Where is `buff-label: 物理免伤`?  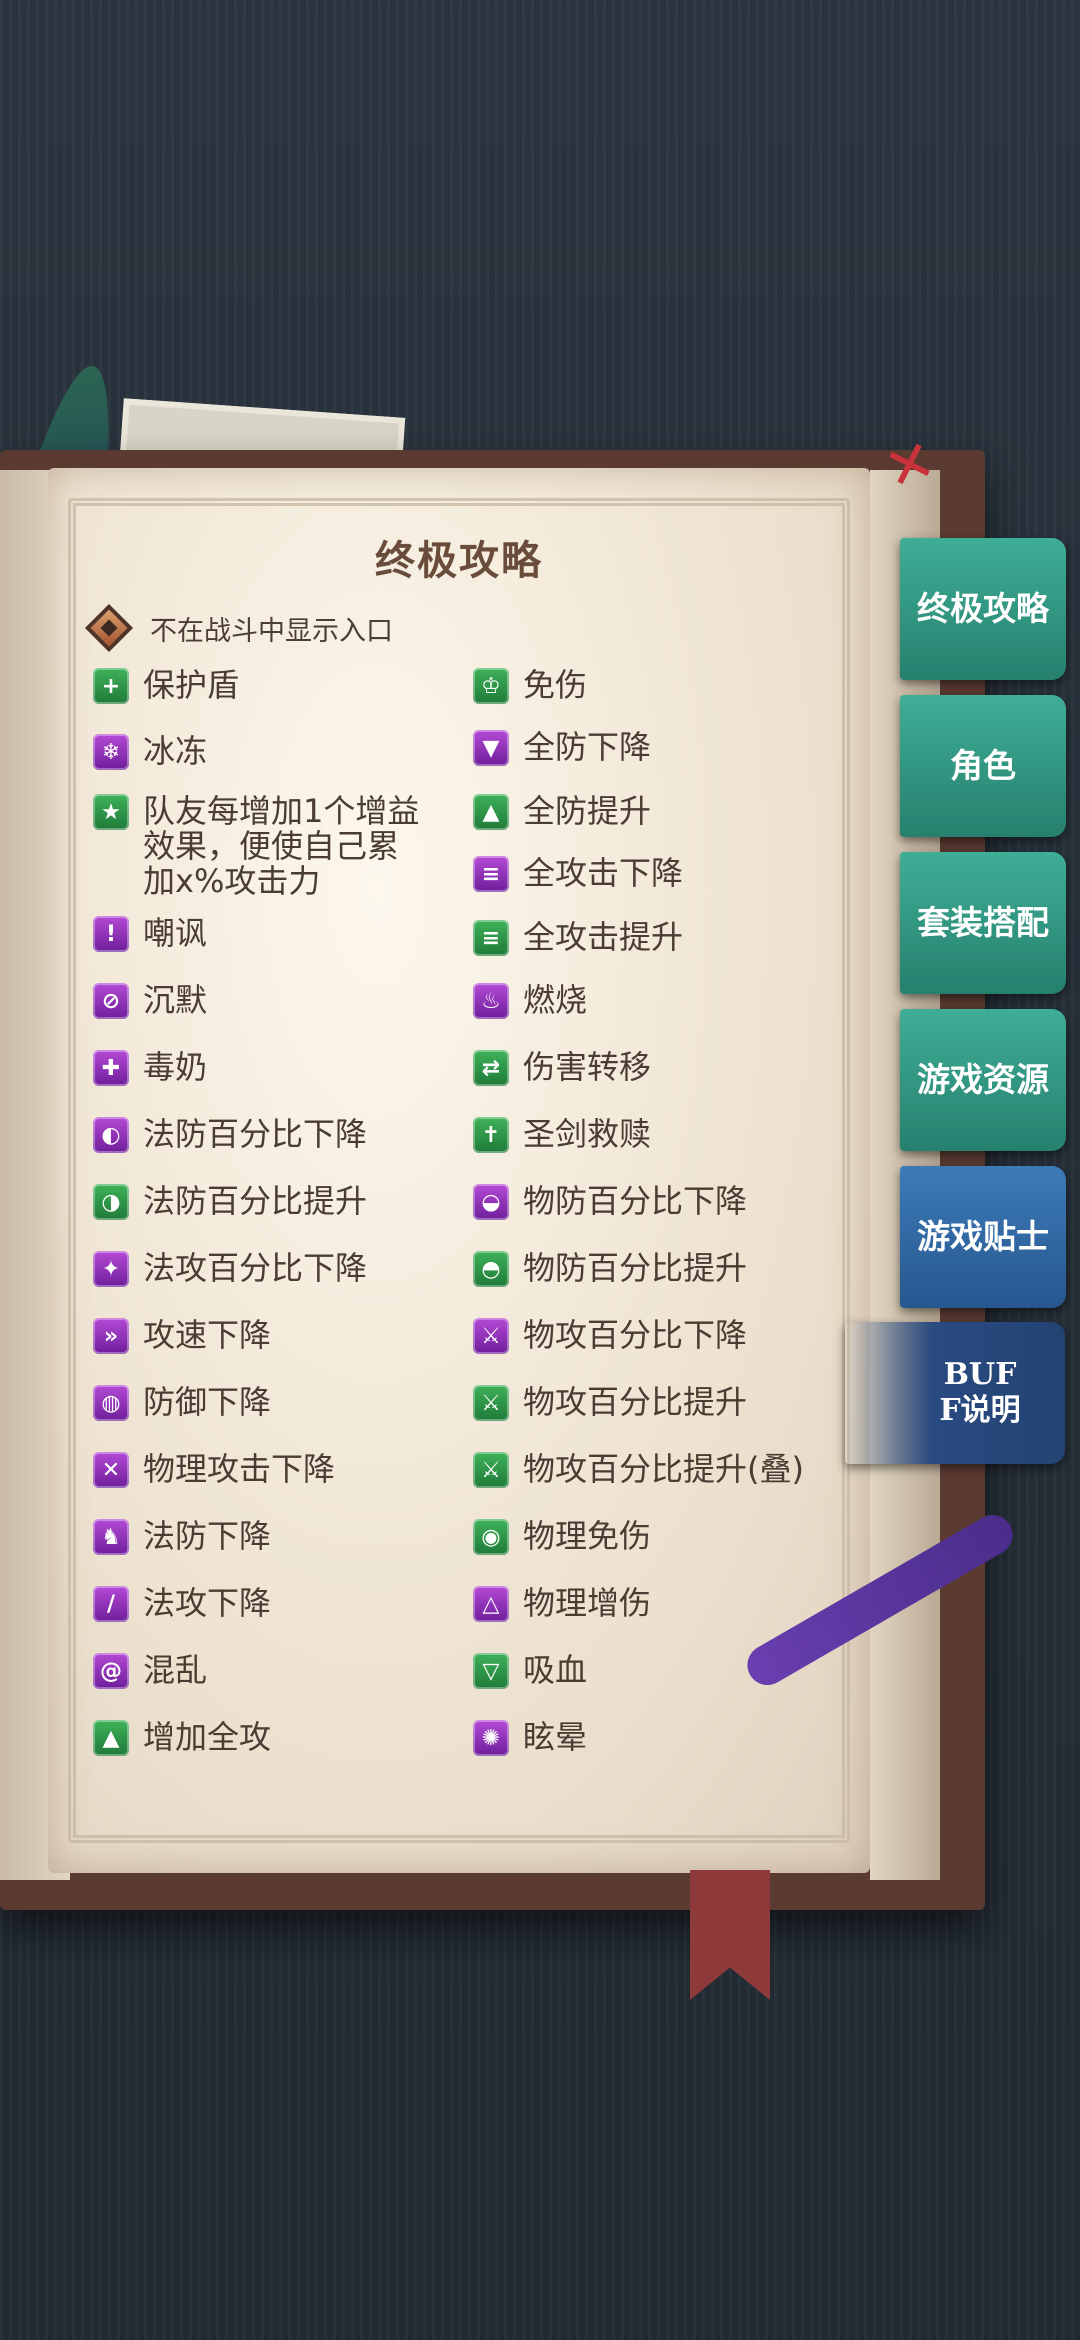
buff-label: 物理免伤 is located at coordinates (587, 1536).